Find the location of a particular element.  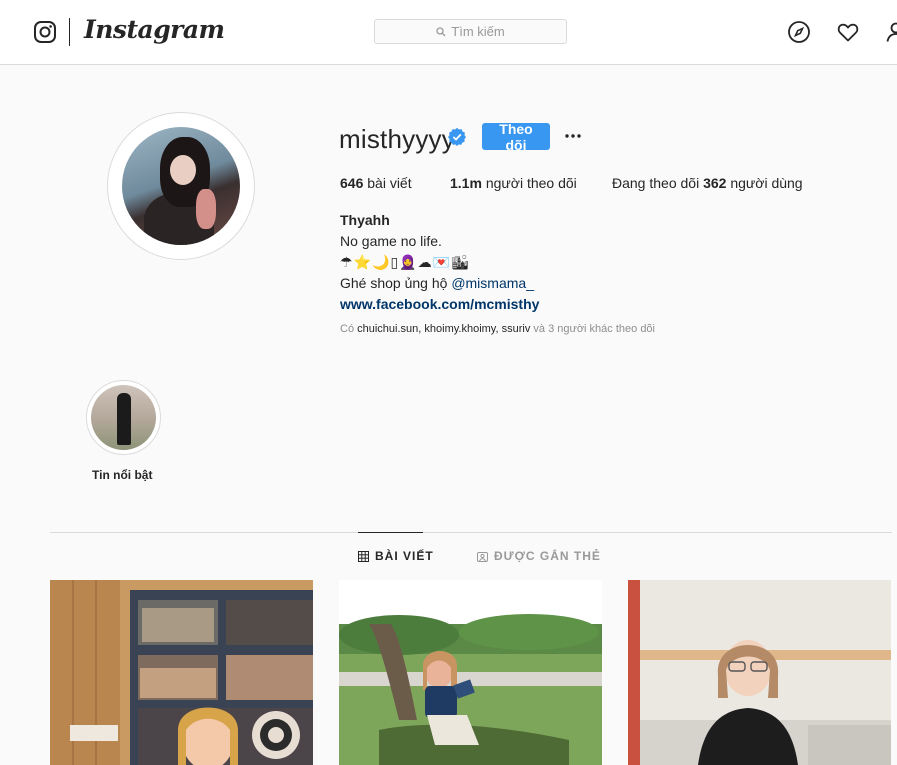

tag-icon is located at coordinates (482, 556).